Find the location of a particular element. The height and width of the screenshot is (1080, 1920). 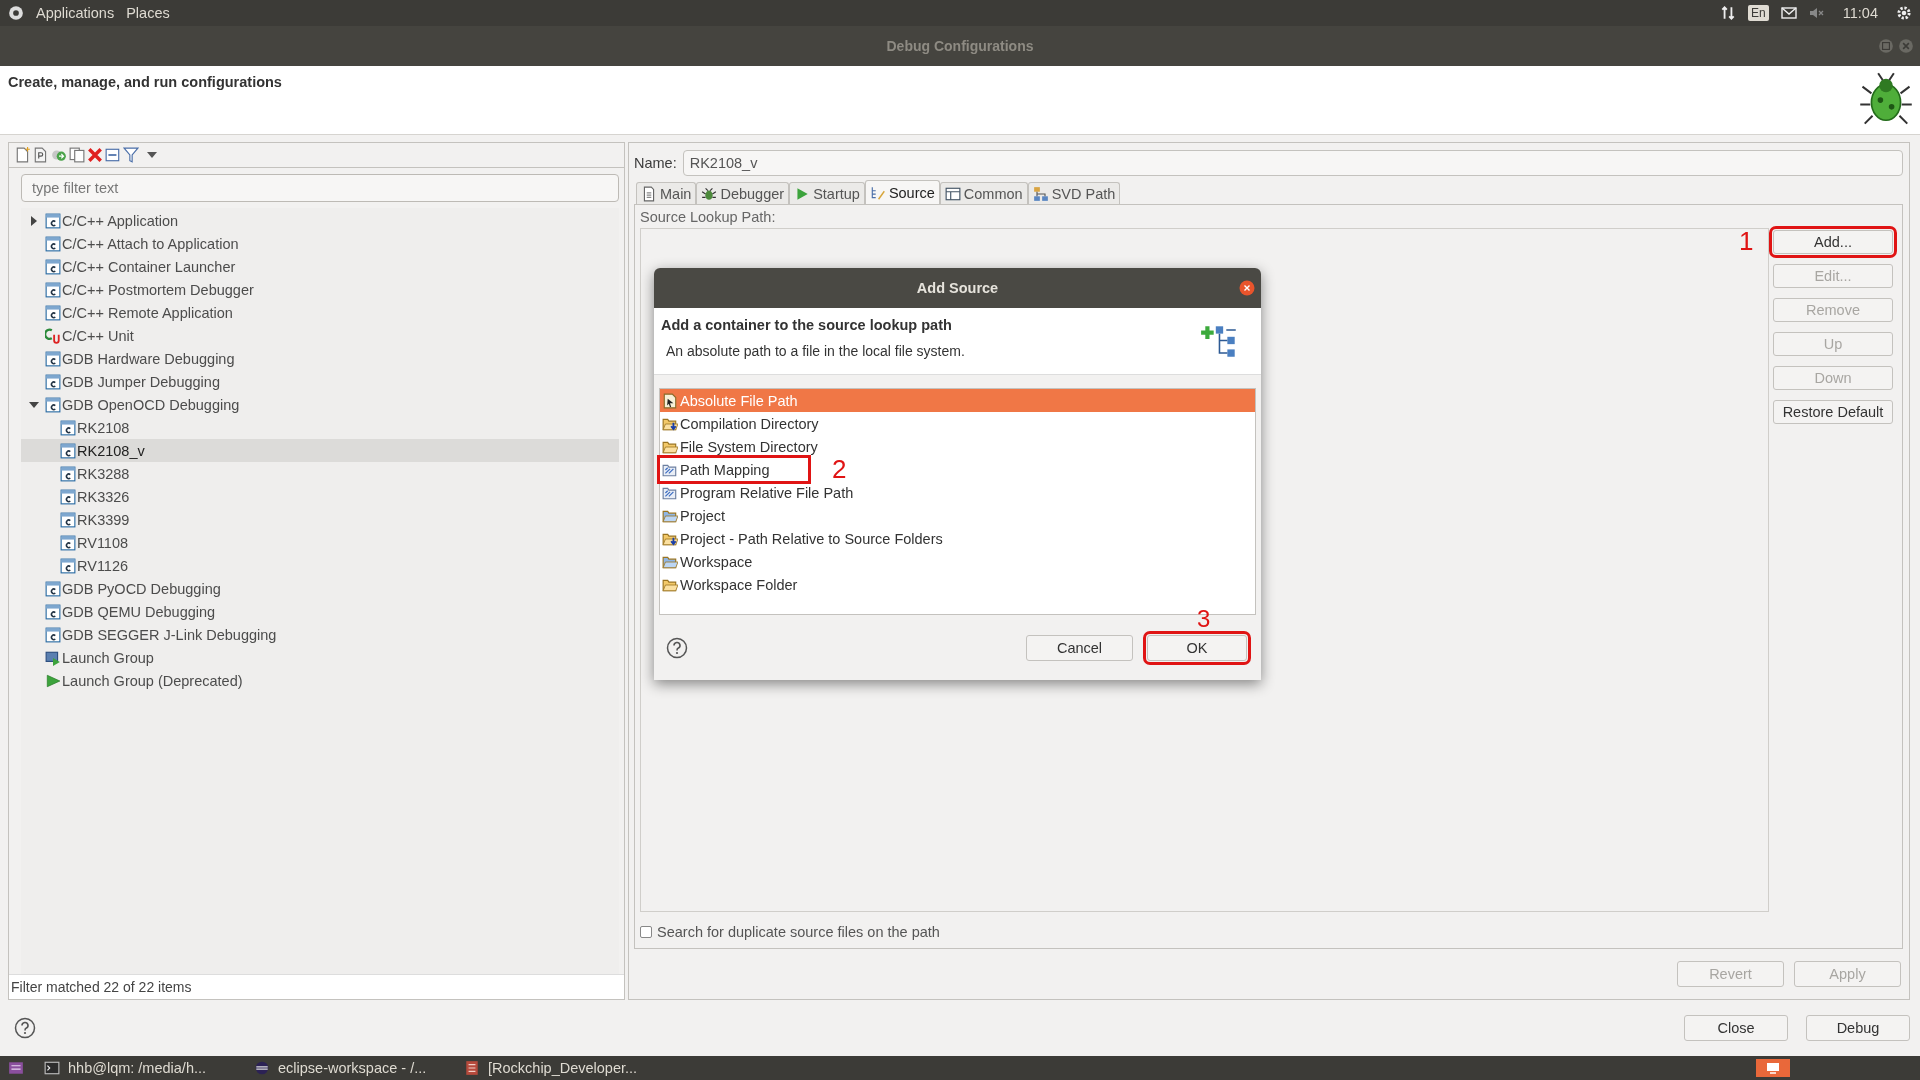

source-lookup-label: Source Lookup Path: is located at coordinates (708, 217).